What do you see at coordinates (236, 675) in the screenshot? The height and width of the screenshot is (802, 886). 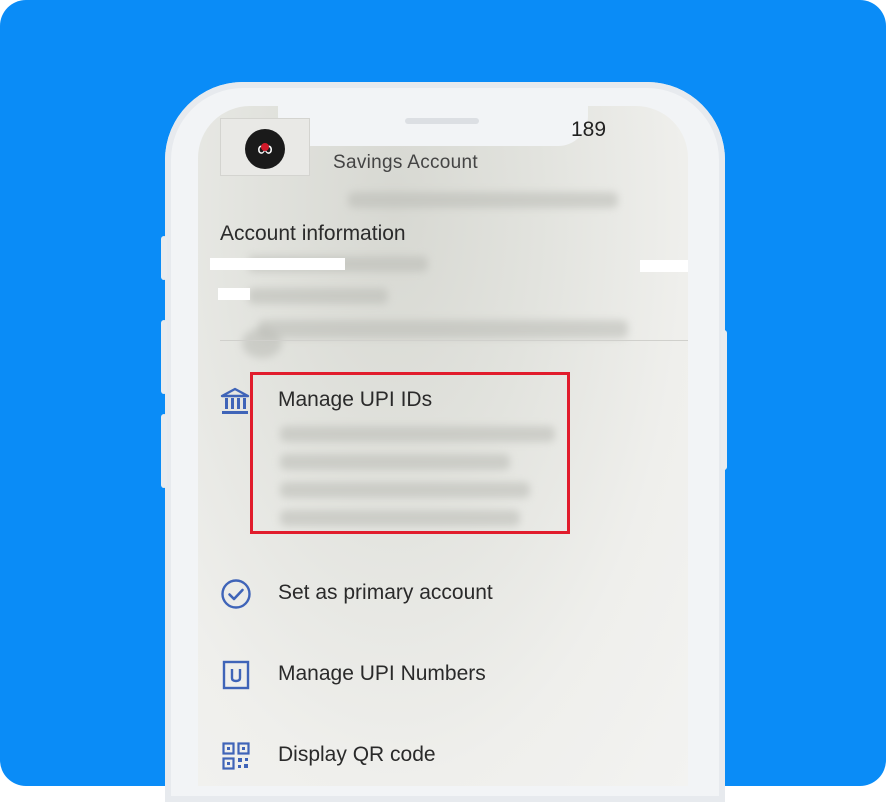 I see `upi-number-icon` at bounding box center [236, 675].